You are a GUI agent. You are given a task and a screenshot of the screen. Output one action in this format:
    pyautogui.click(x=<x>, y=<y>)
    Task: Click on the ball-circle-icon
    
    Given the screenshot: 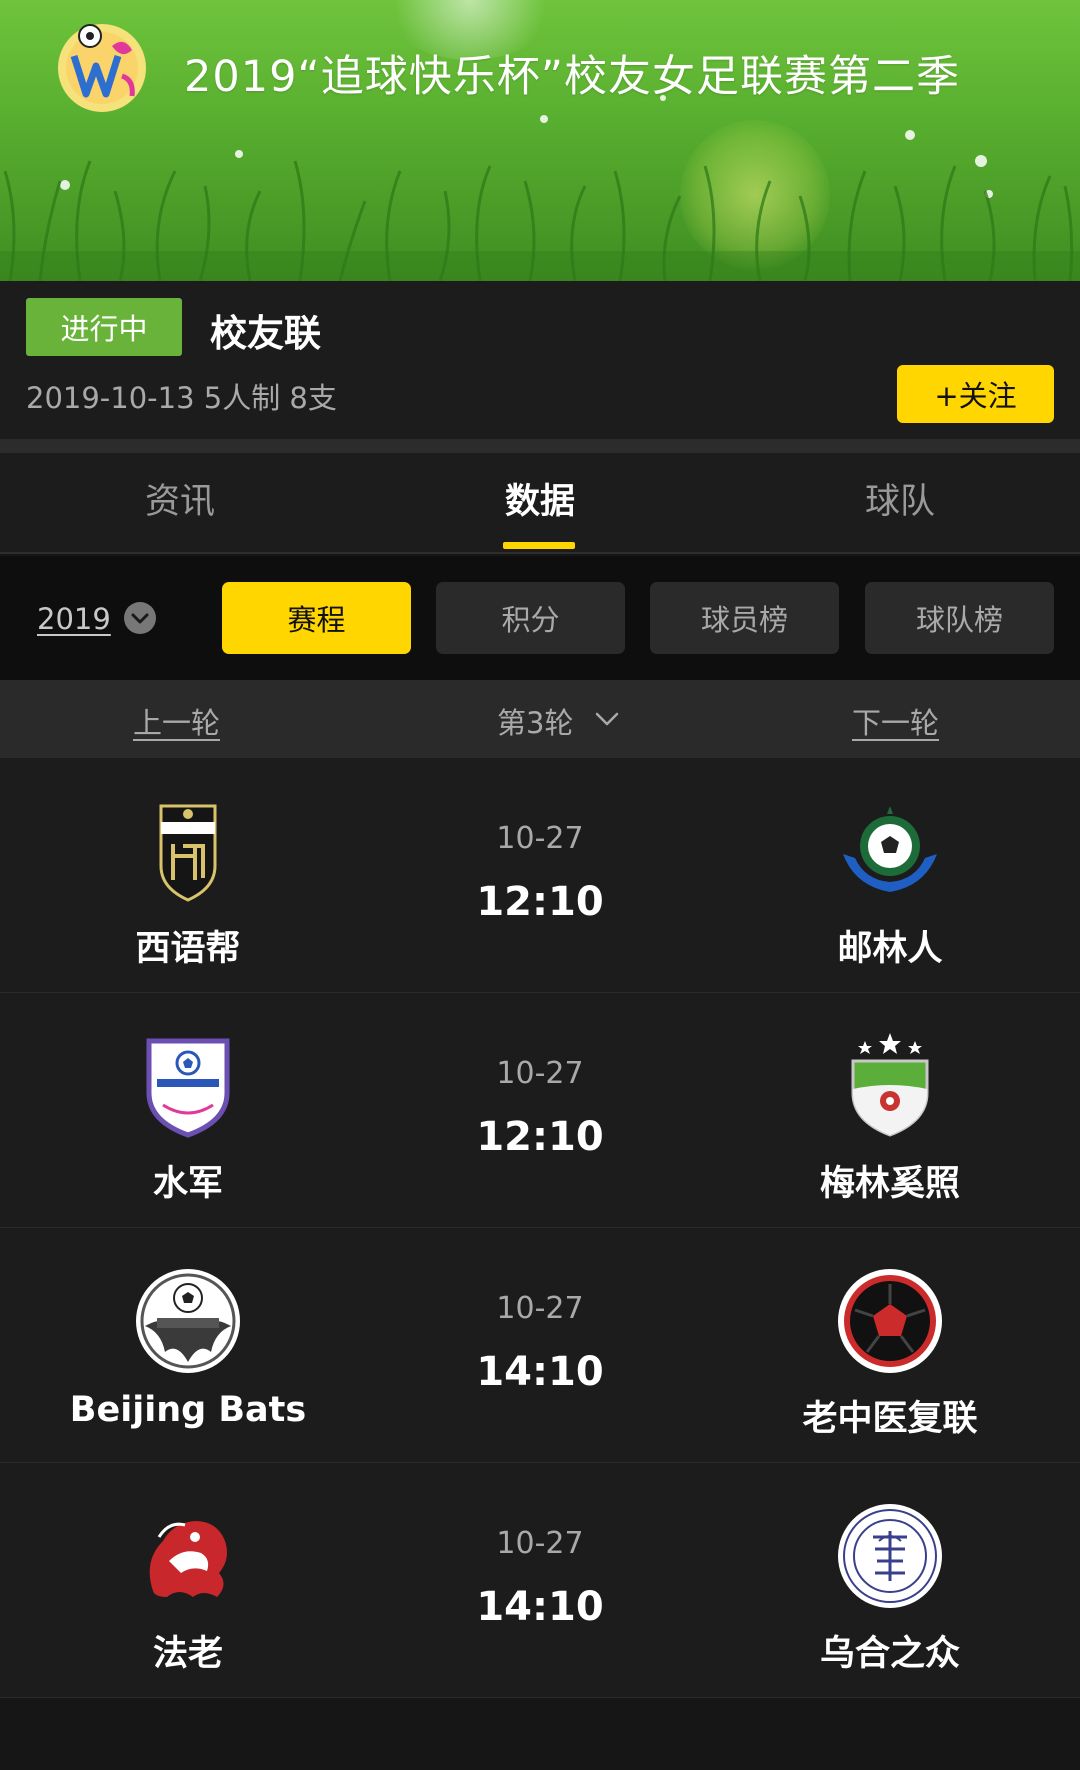 What is the action you would take?
    pyautogui.click(x=890, y=1321)
    